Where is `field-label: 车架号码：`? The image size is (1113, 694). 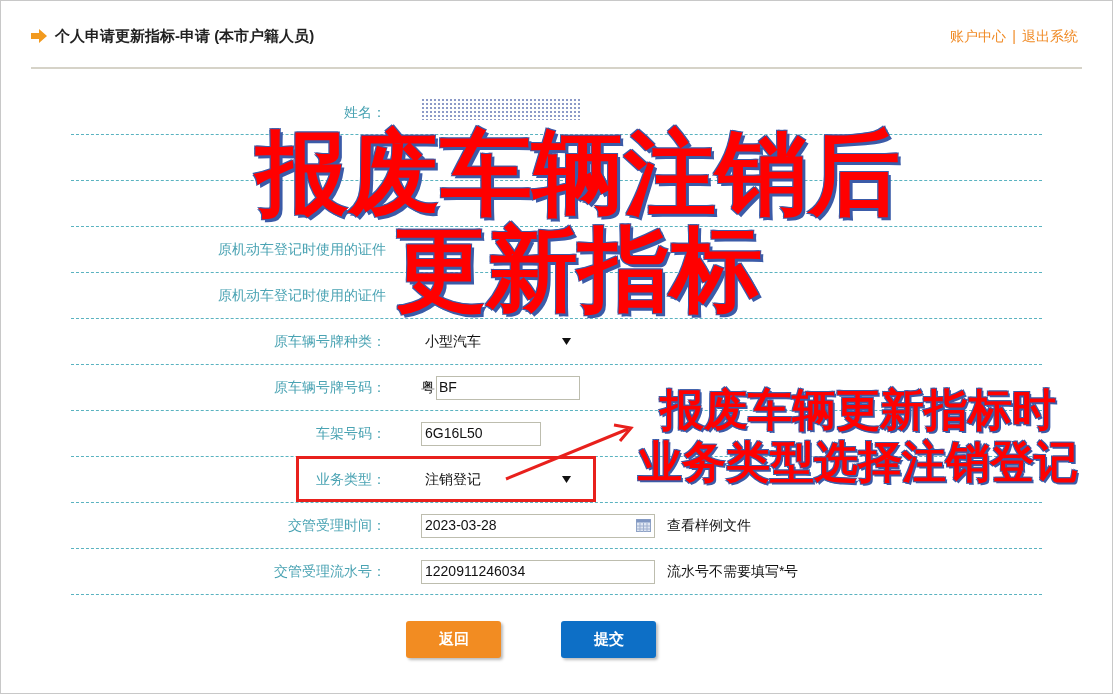 field-label: 车架号码： is located at coordinates (350, 433).